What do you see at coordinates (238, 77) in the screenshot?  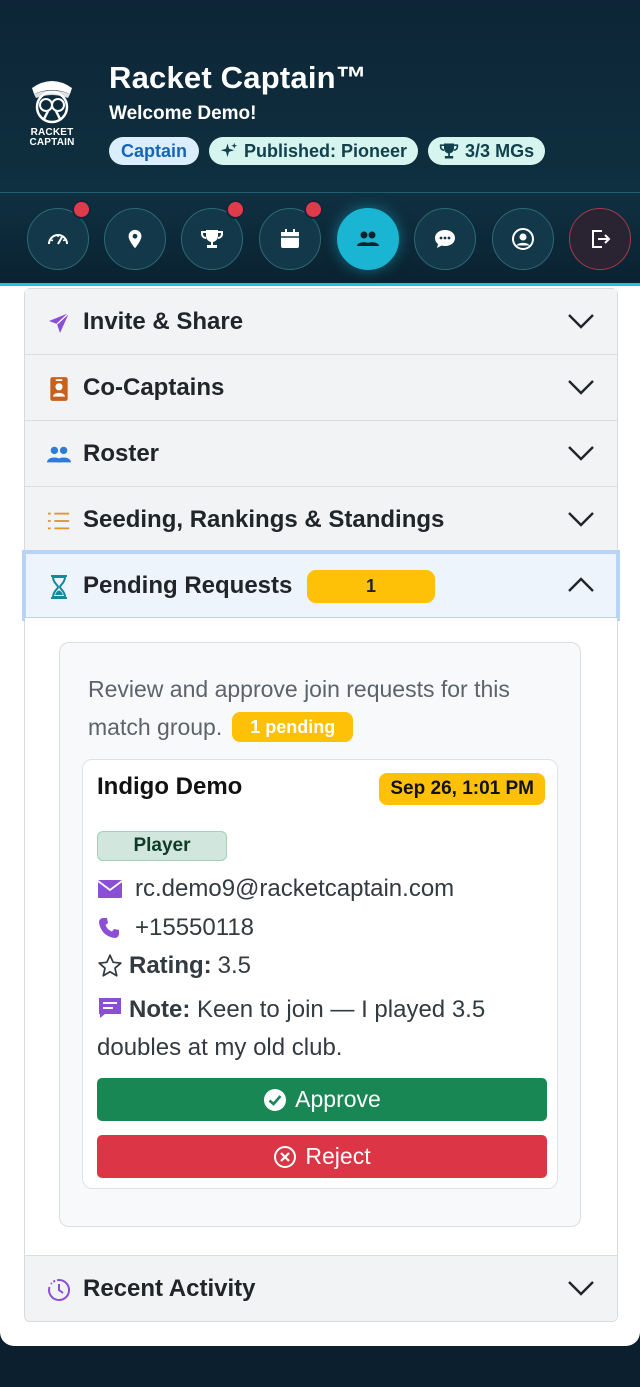 I see `app-title: Racket Captain™` at bounding box center [238, 77].